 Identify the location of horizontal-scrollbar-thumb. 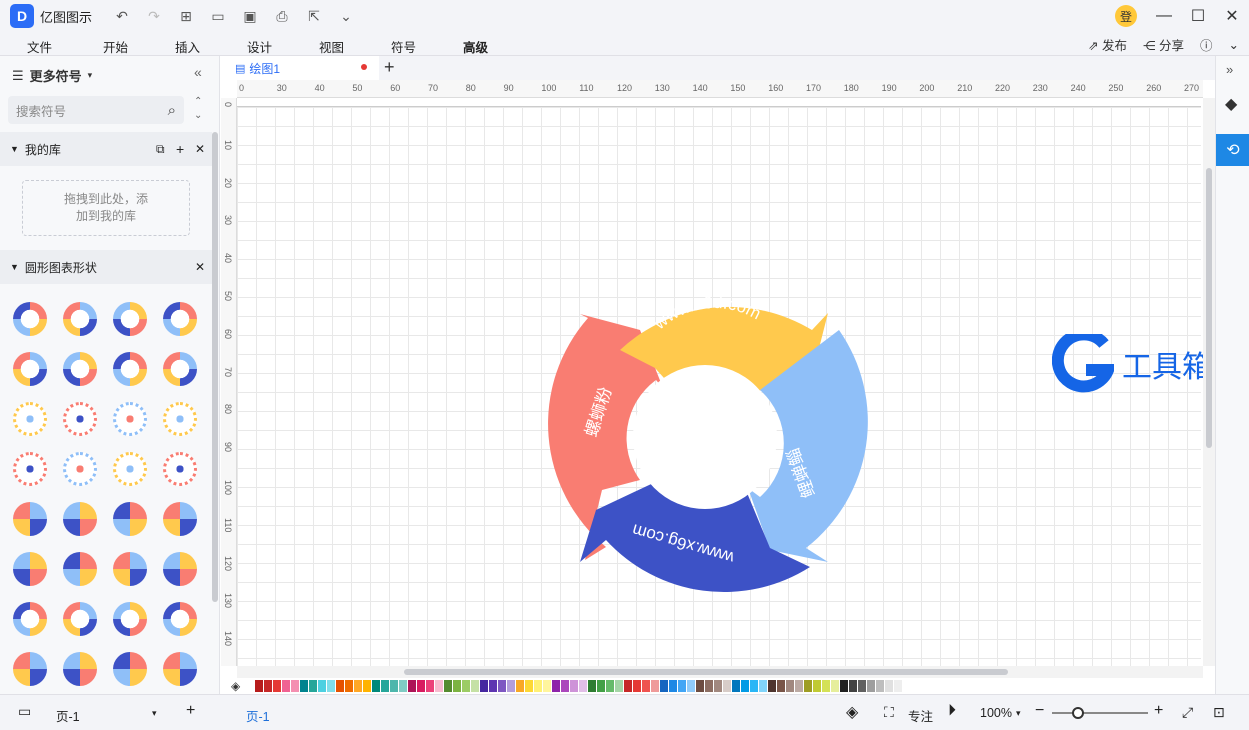
(706, 672).